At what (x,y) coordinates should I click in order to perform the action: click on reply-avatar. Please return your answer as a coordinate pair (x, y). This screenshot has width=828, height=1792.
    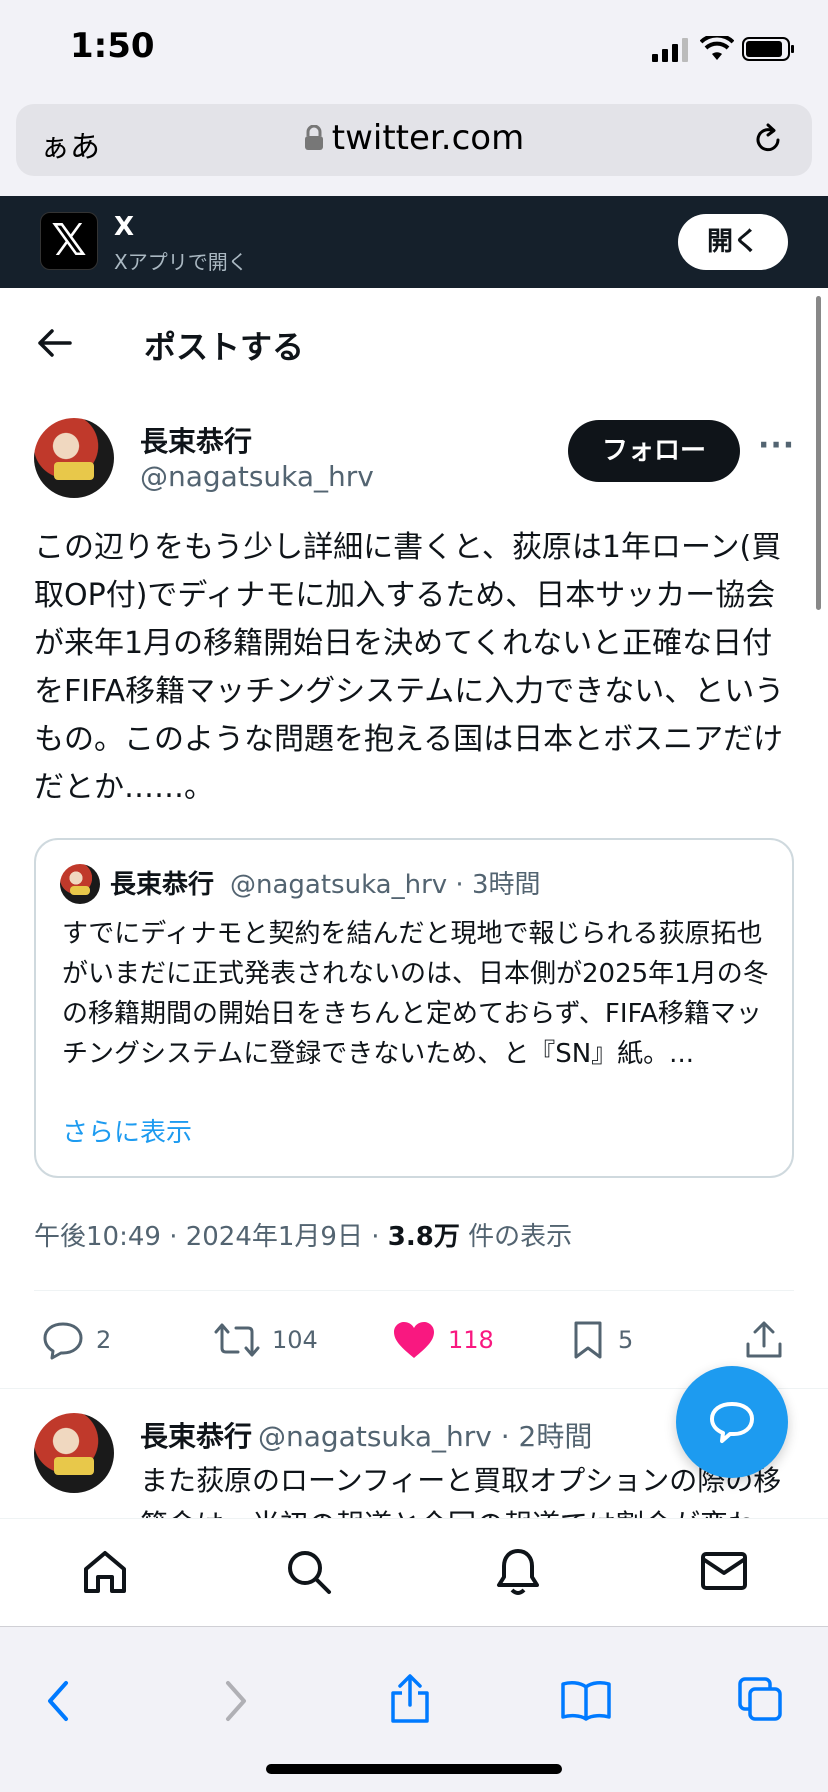
    Looking at the image, I should click on (74, 1453).